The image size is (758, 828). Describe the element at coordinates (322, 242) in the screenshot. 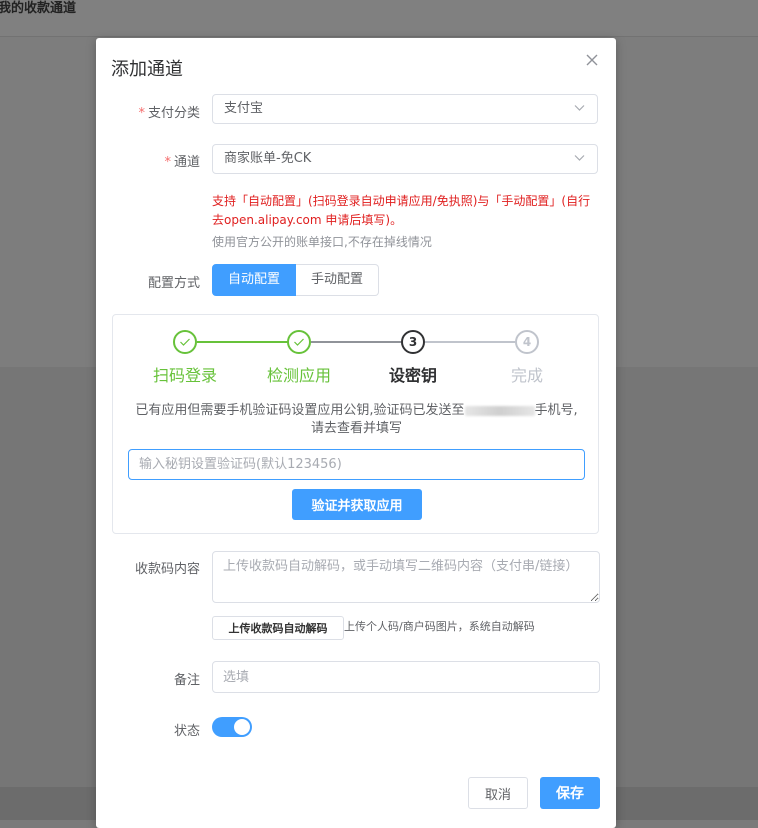

I see `channel-hint-note: 使用官方公开的账单接口,不存在掉线情况` at that location.